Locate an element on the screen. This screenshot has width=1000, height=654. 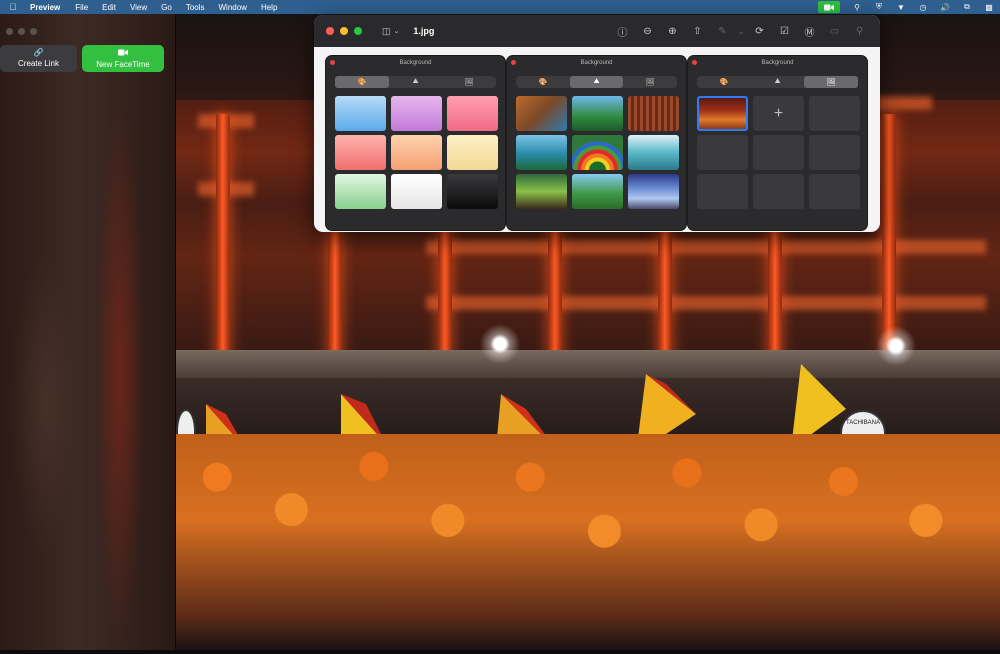
menu-help: Help is located at coordinates (269, 7).